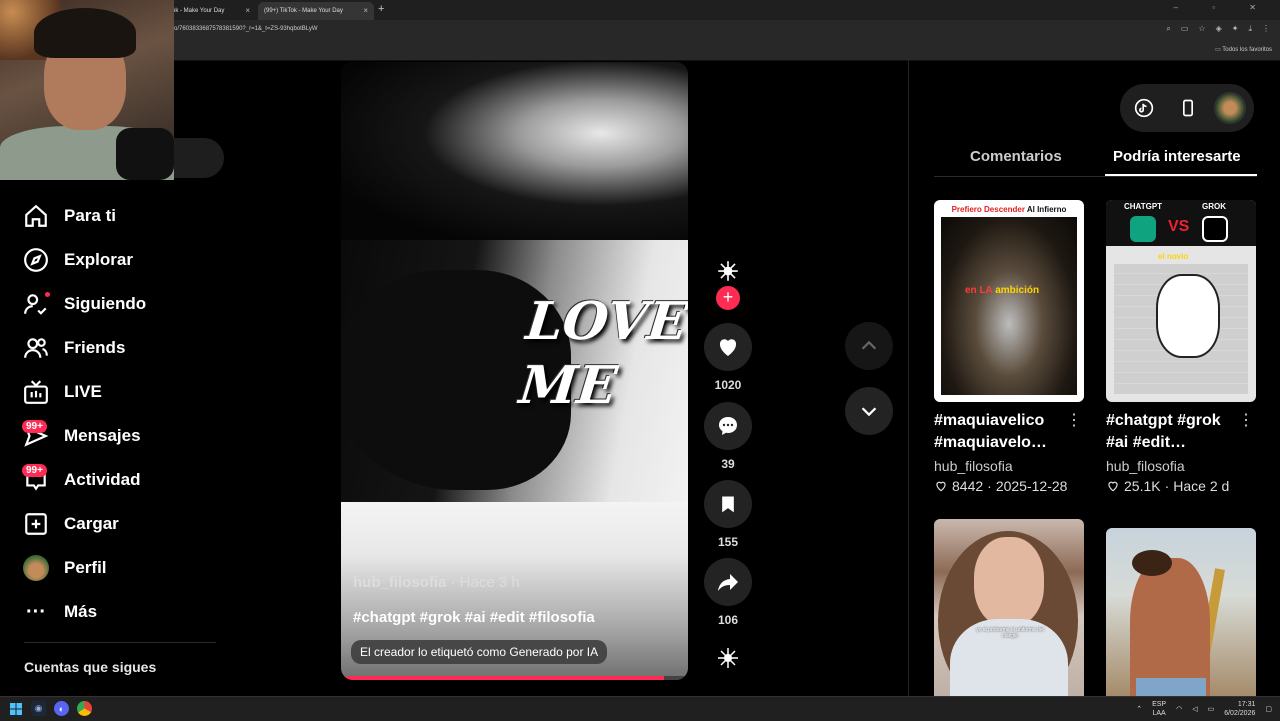 This screenshot has width=1280, height=721. I want to click on zoom-icon: ⌕, so click(1168, 29).